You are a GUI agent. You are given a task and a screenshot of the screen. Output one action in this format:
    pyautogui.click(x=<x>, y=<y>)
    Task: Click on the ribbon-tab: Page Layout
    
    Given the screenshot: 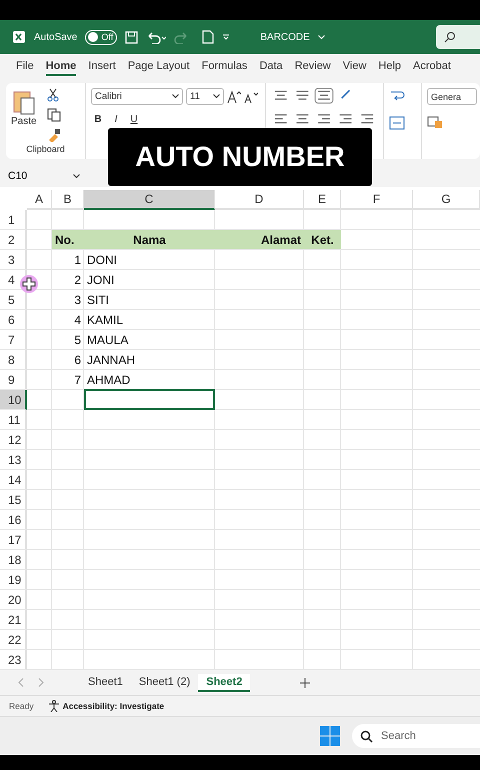 What is the action you would take?
    pyautogui.click(x=159, y=67)
    